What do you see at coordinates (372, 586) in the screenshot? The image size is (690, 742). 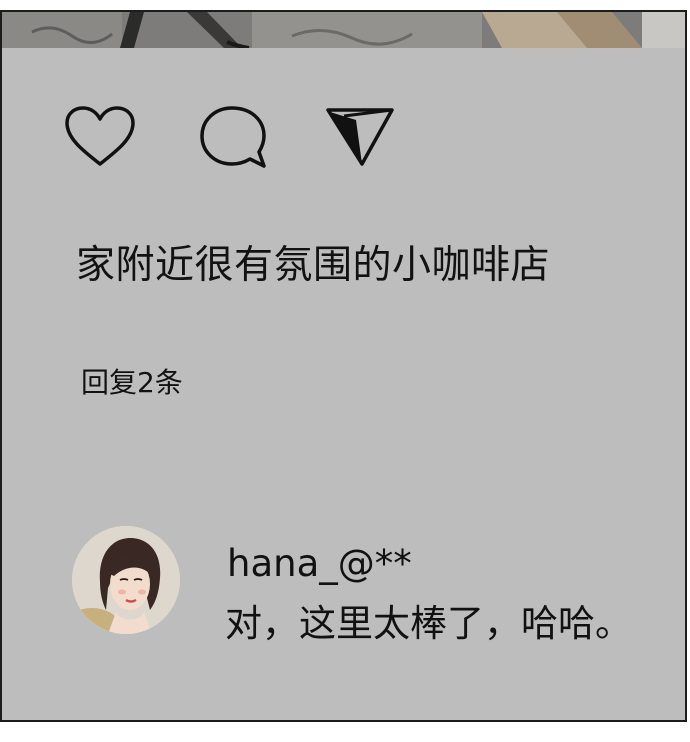 I see `comment-item: hana_@** 对，这里太棒了，哈哈。` at bounding box center [372, 586].